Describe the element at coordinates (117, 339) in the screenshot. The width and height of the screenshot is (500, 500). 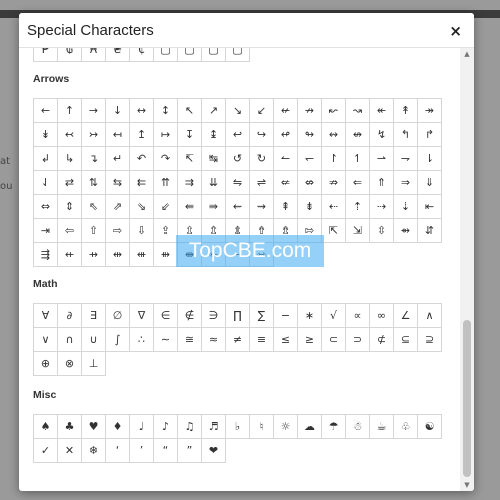
I see `char-cell: ∫` at that location.